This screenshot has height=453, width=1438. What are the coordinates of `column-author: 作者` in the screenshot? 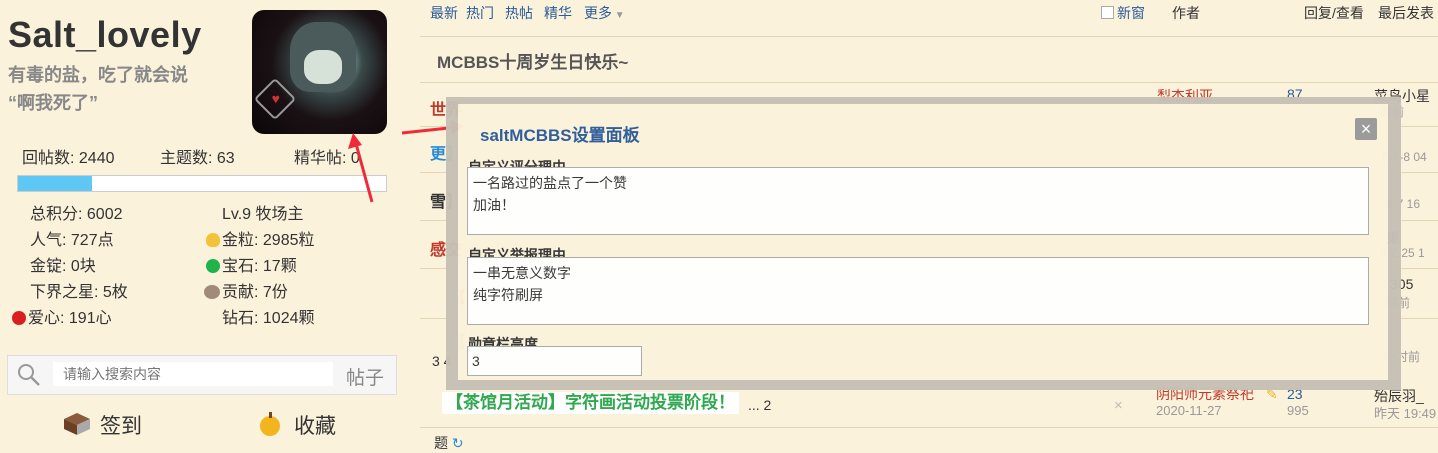 It's located at (1186, 13).